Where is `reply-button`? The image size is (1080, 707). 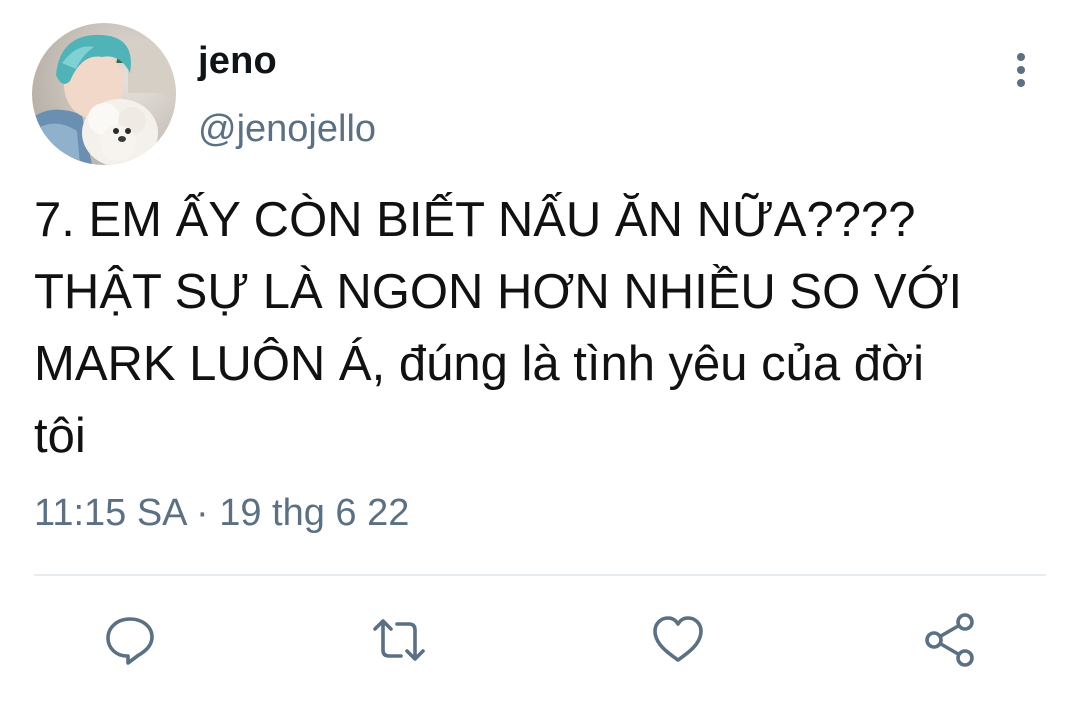
reply-button is located at coordinates (130, 640).